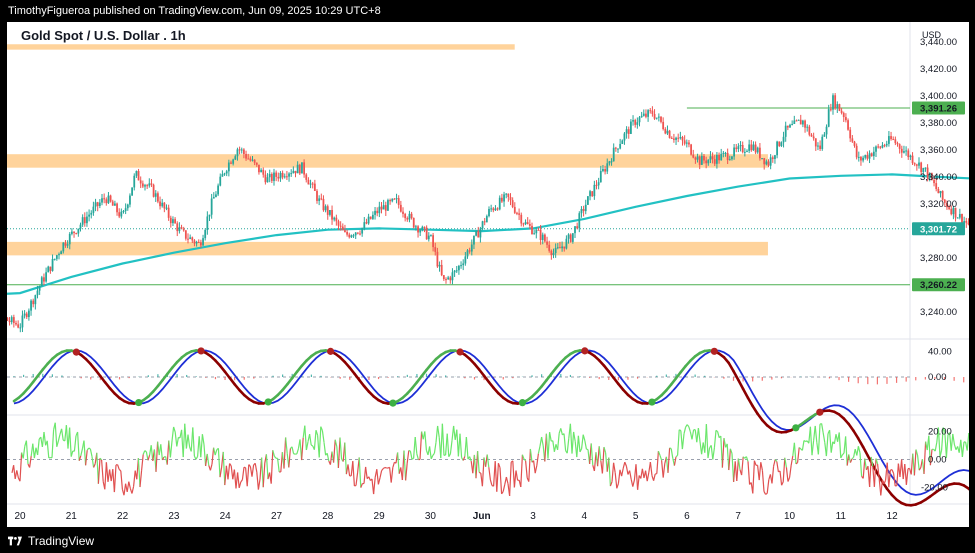 The width and height of the screenshot is (975, 553). What do you see at coordinates (51, 541) in the screenshot?
I see `brand: TradingView` at bounding box center [51, 541].